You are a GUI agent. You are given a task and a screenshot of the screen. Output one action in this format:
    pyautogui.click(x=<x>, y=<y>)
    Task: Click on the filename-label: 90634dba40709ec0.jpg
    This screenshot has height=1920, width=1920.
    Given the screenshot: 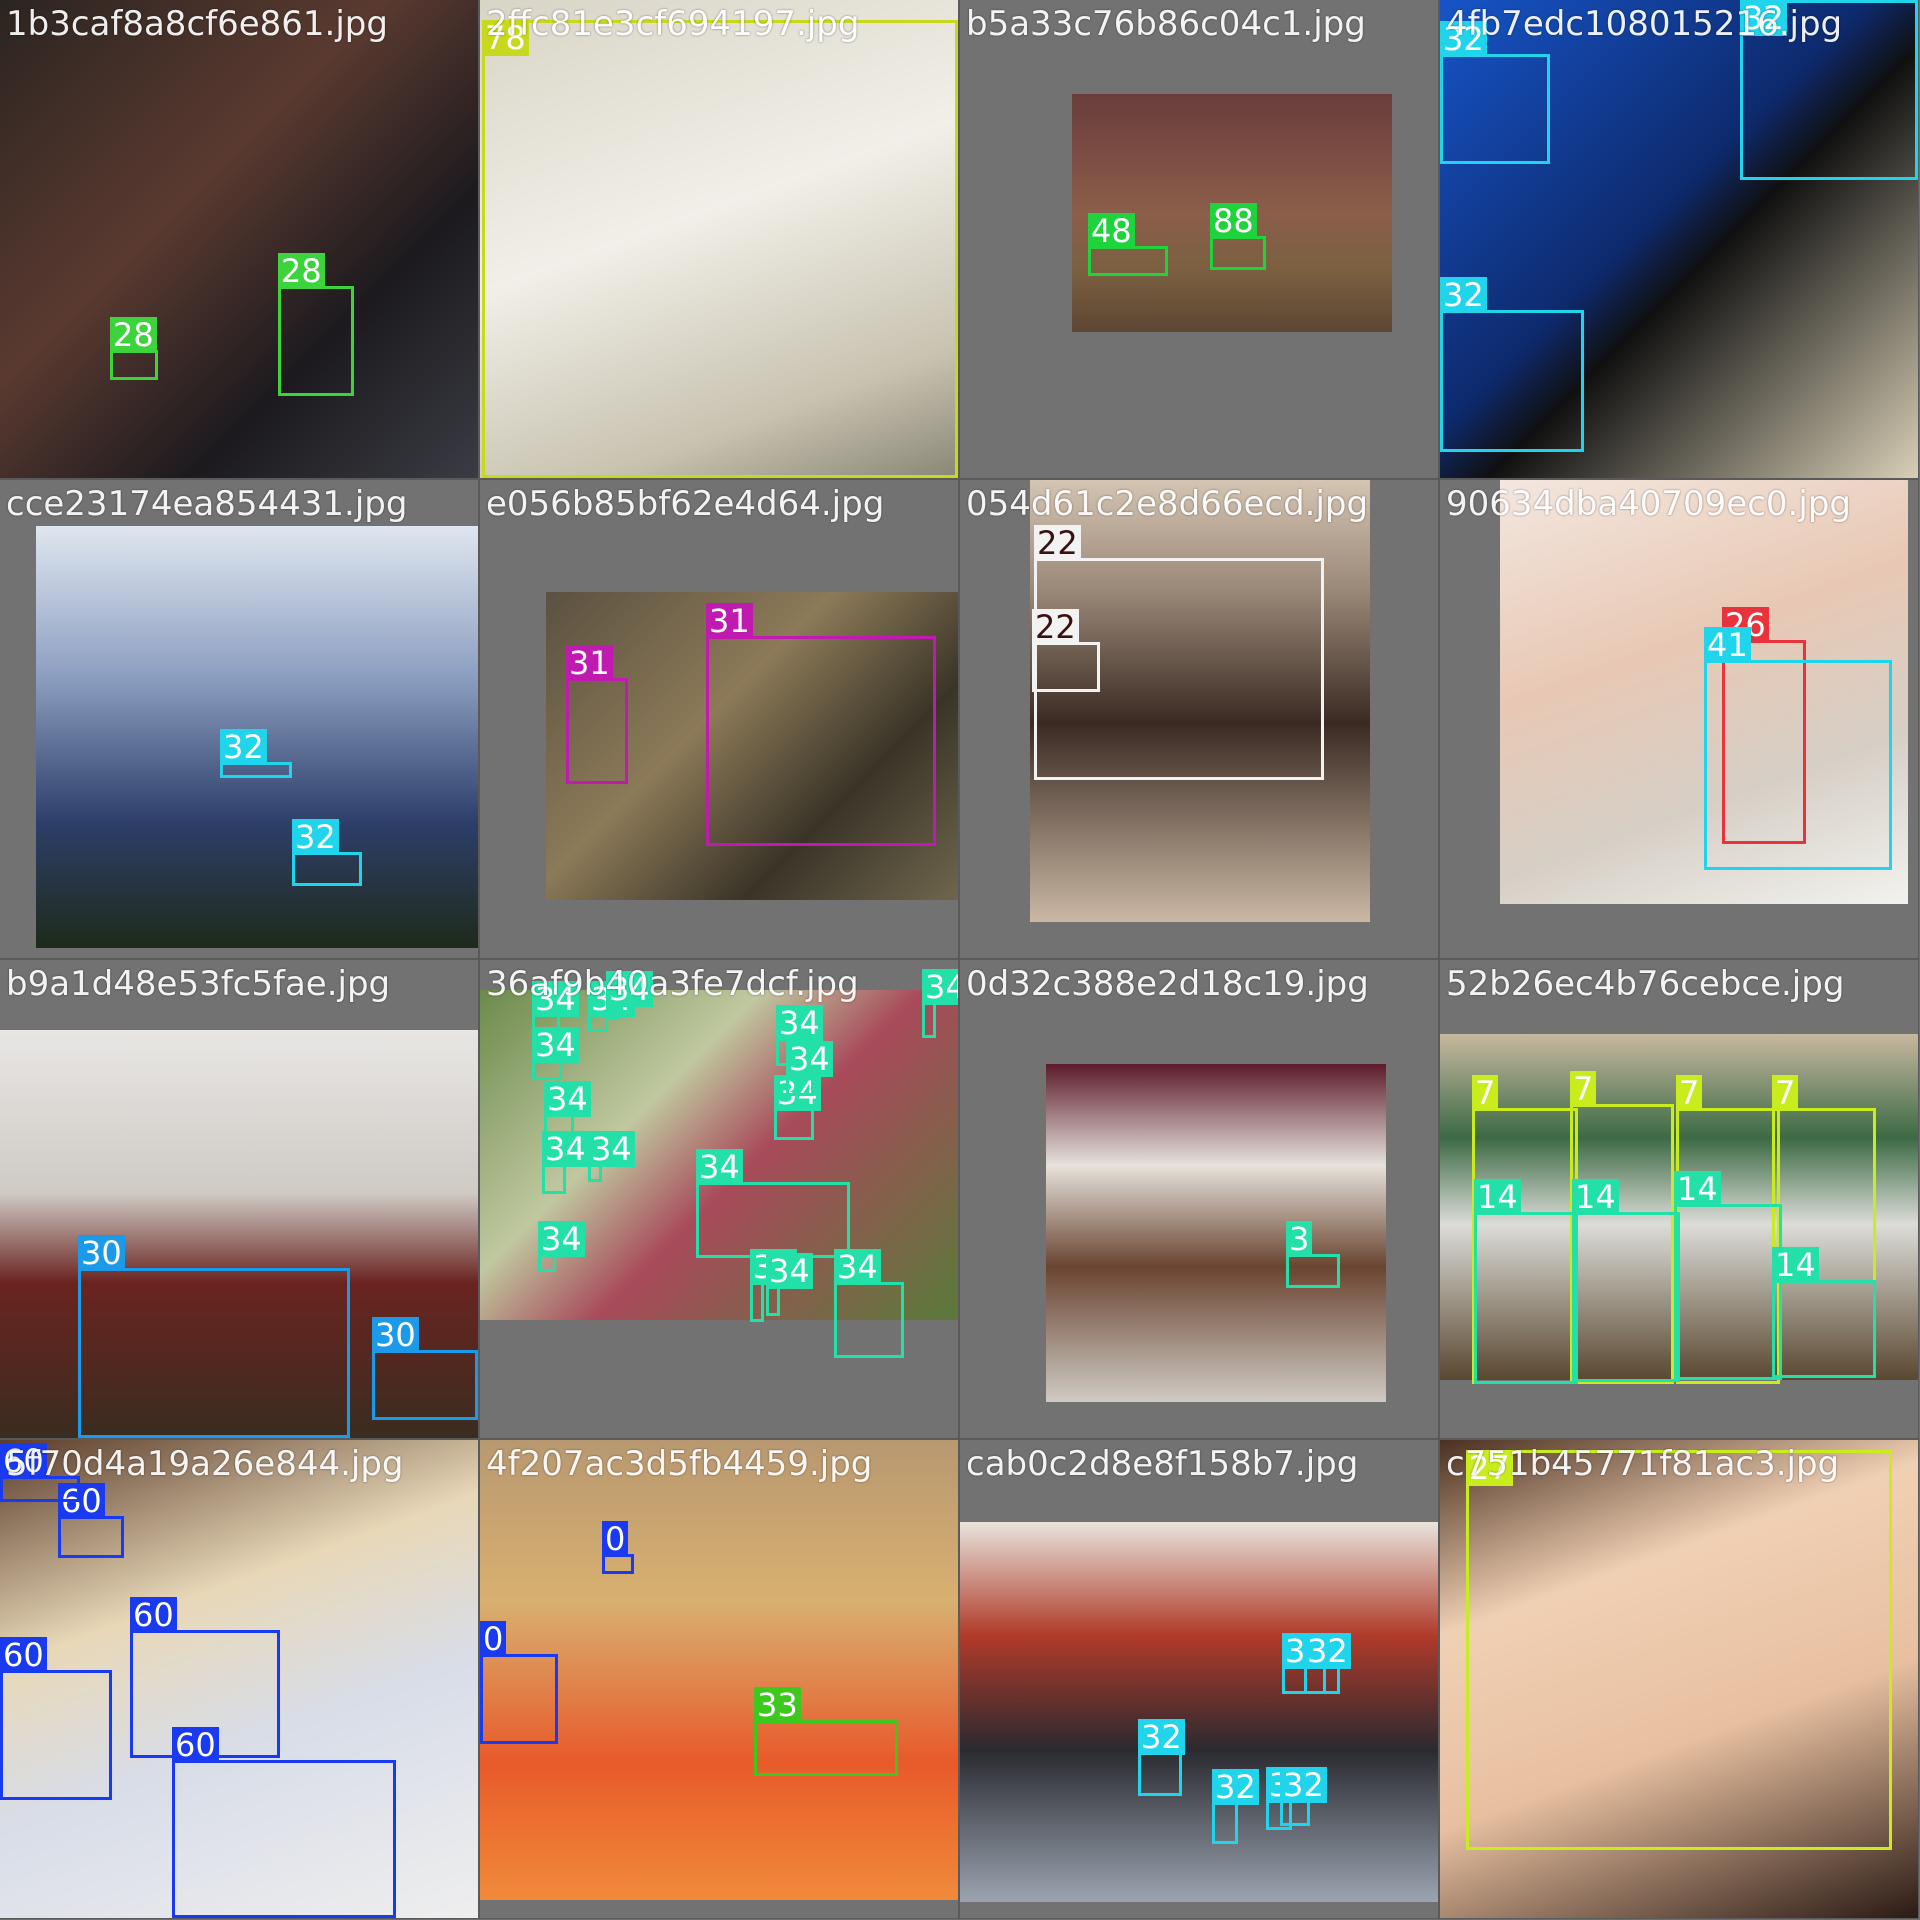 What is the action you would take?
    pyautogui.click(x=1648, y=504)
    